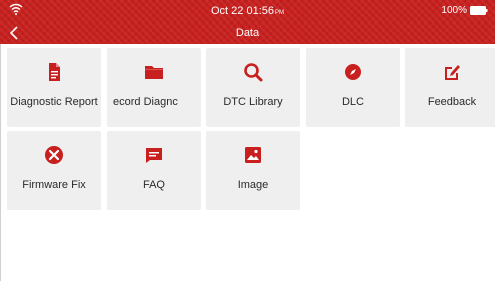  I want to click on status-clock: Oct 22 01:56PM, so click(247, 11).